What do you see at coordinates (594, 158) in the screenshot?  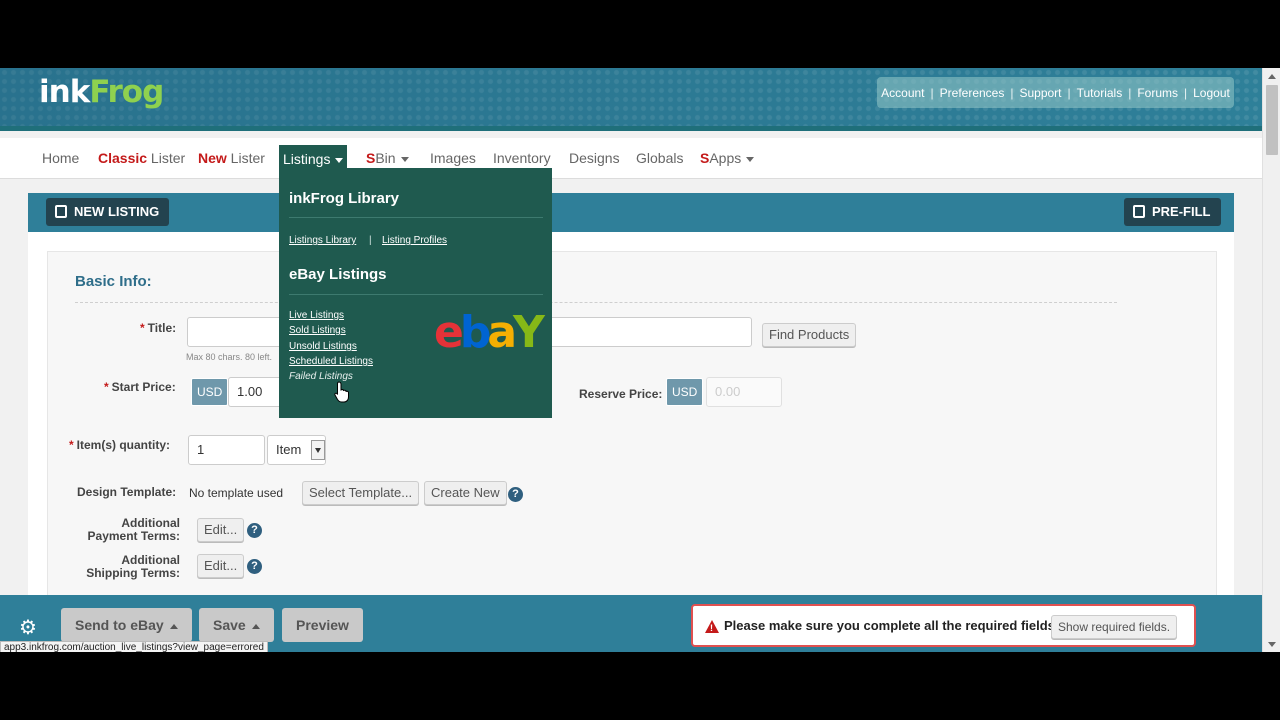 I see `nav-designs: Designs` at bounding box center [594, 158].